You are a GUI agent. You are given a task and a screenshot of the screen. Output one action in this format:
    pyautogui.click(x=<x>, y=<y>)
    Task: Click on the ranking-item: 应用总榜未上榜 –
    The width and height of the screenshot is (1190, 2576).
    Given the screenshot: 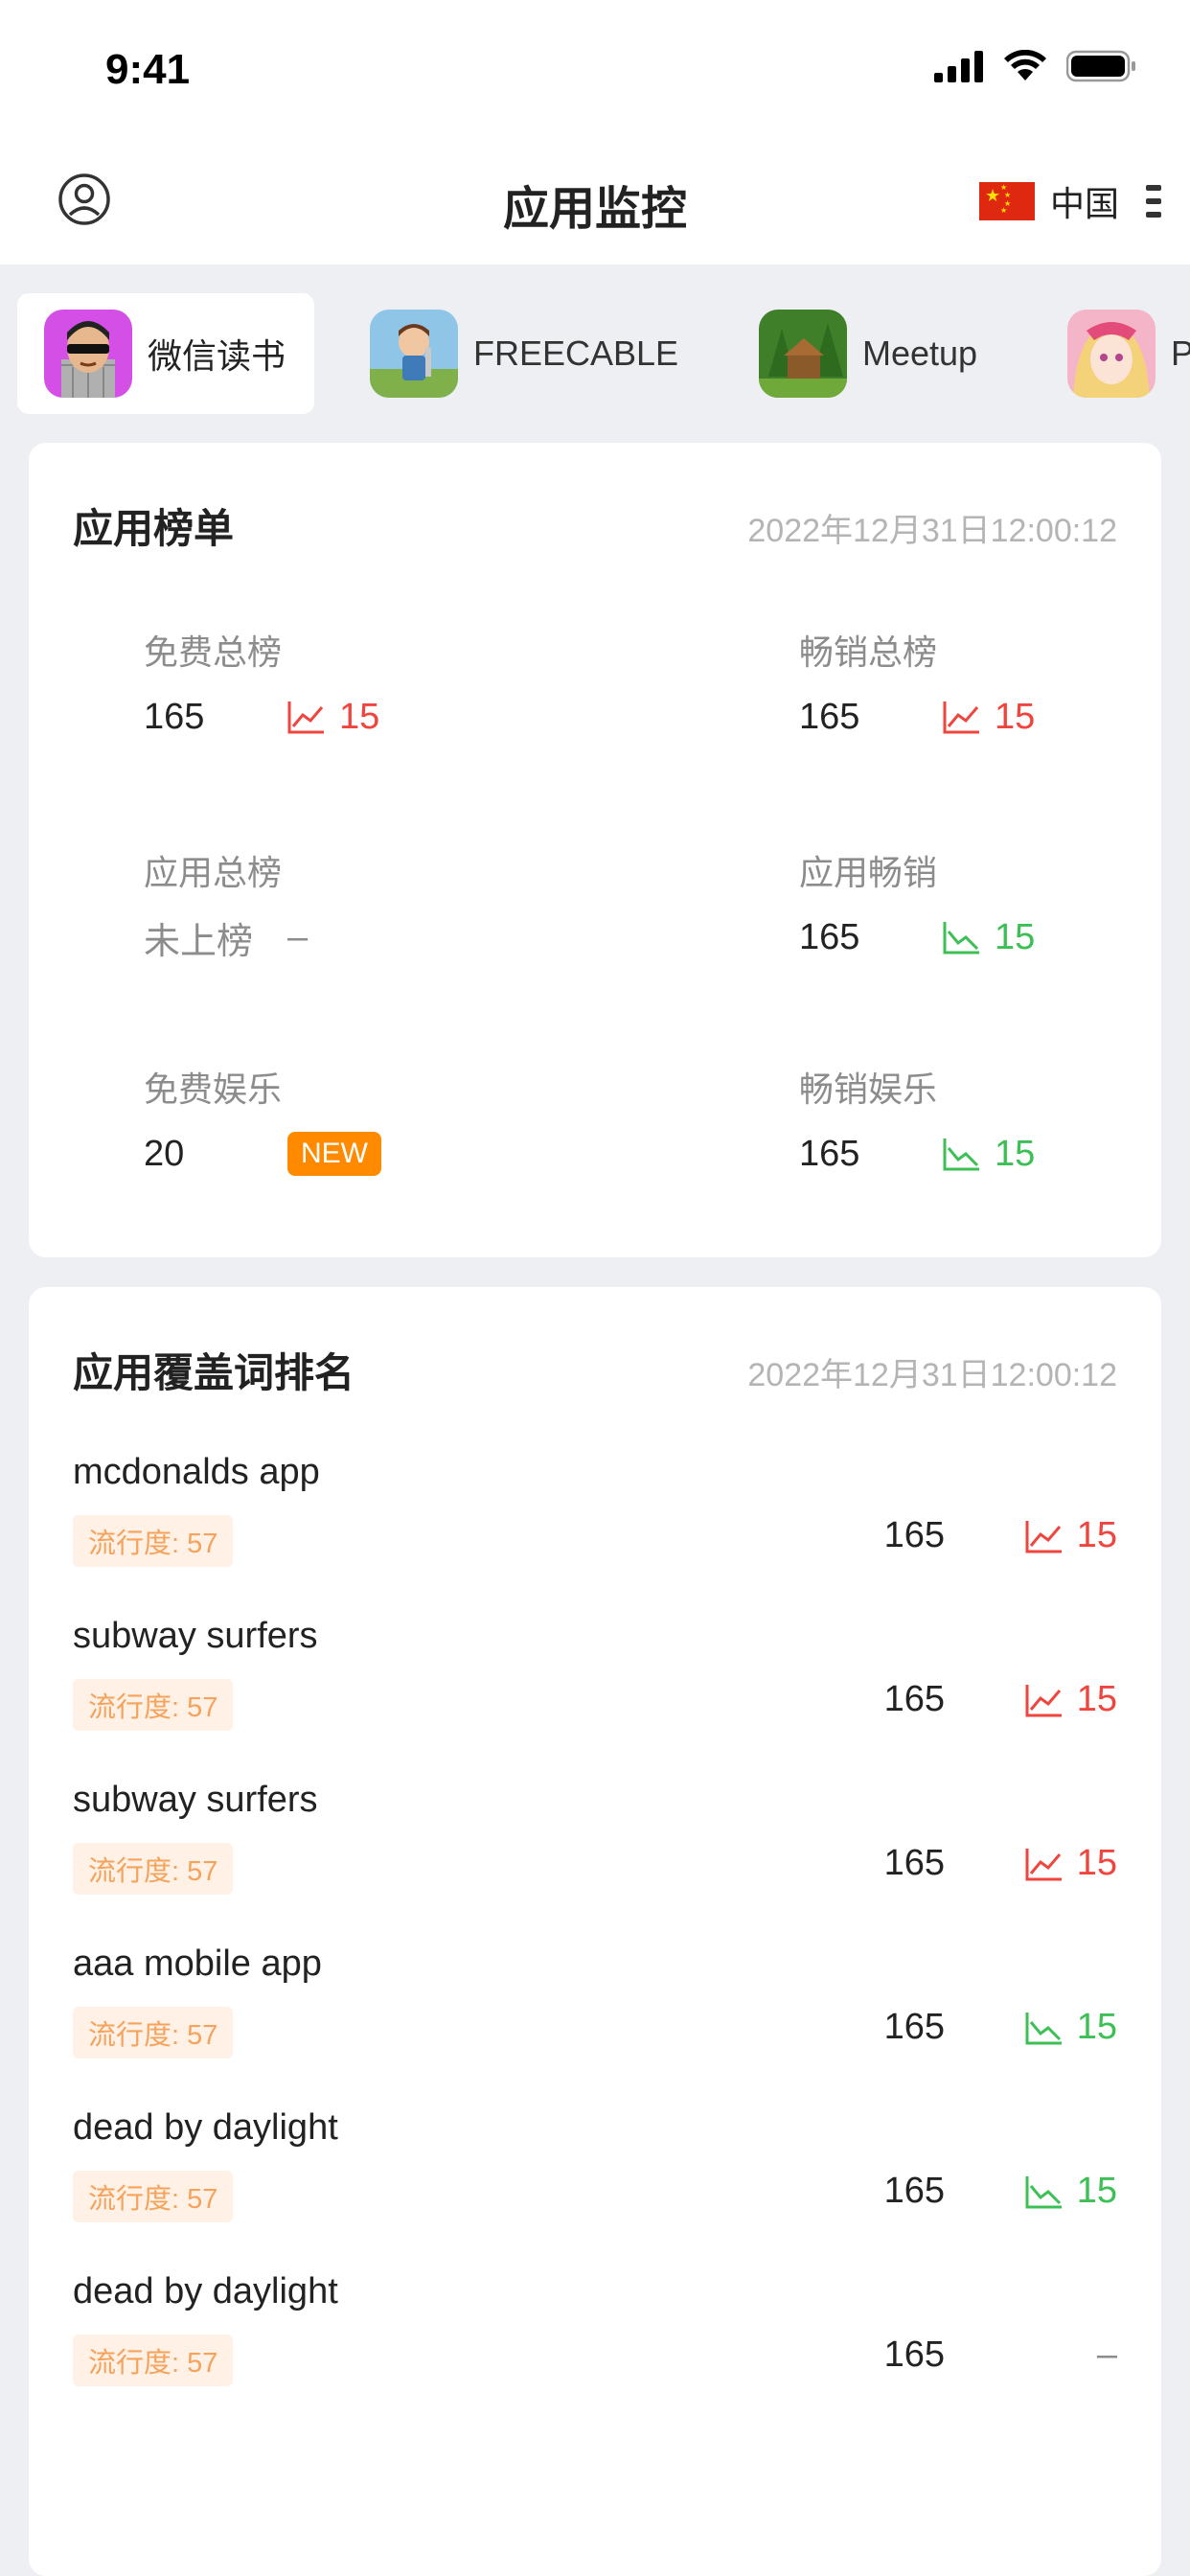 What is the action you would take?
    pyautogui.click(x=226, y=903)
    